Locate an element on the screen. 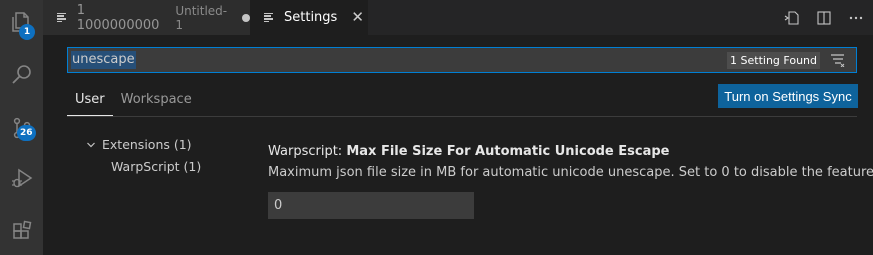 Image resolution: width=873 pixels, height=255 pixels. tab-settings: Settings ✕ is located at coordinates (309, 17).